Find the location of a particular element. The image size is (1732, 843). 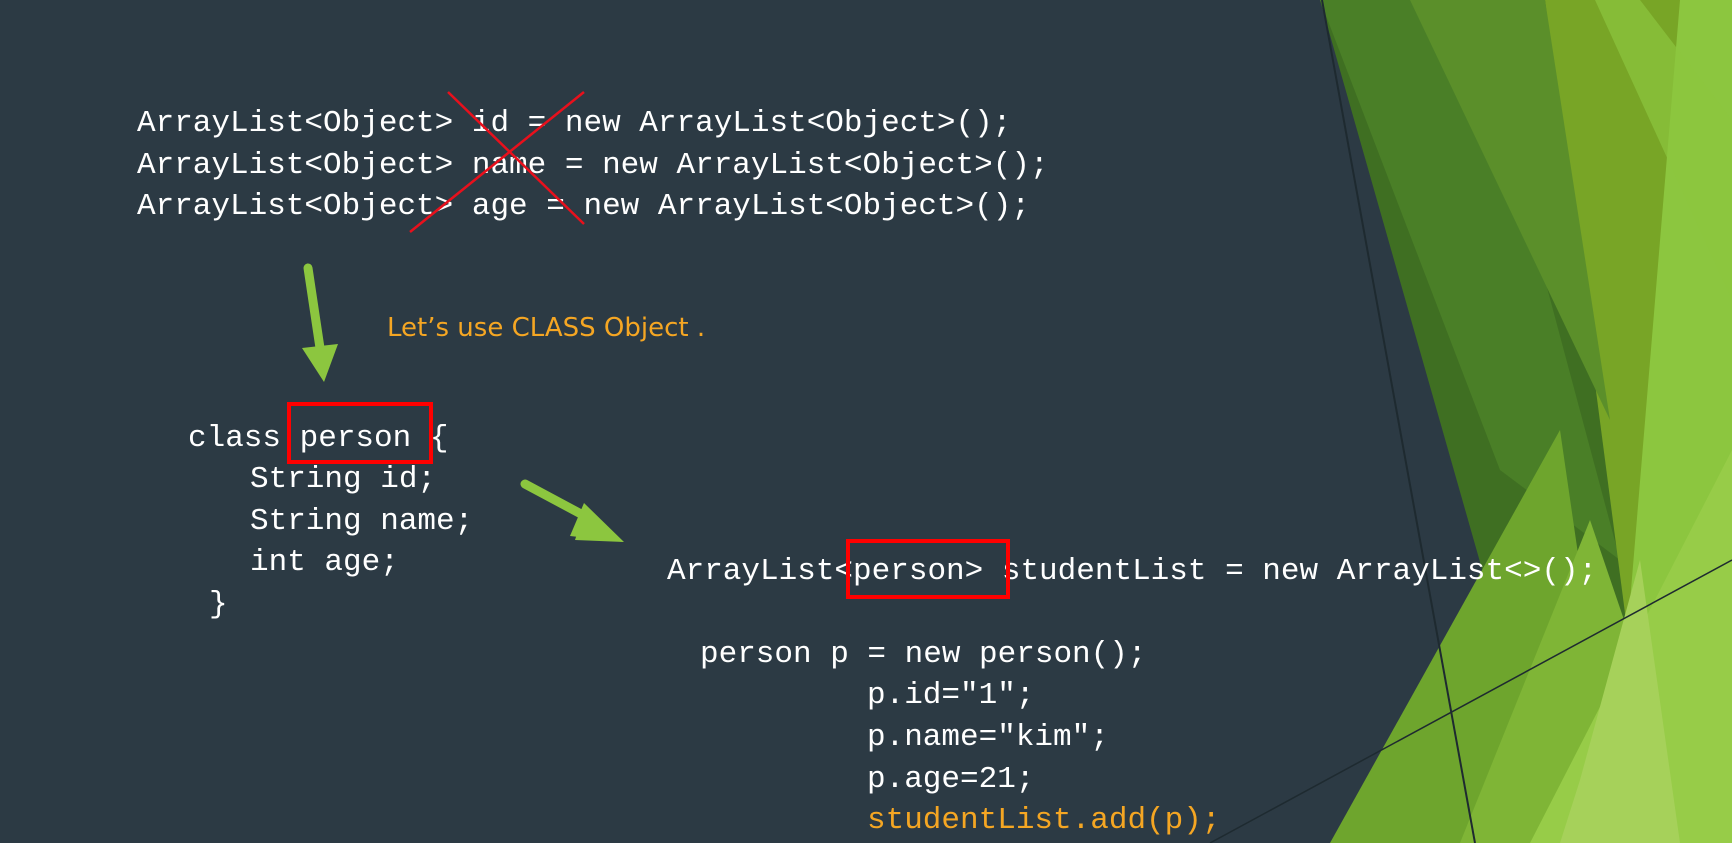

list-line-add: studentList.add(p); is located at coordinates (1044, 820).